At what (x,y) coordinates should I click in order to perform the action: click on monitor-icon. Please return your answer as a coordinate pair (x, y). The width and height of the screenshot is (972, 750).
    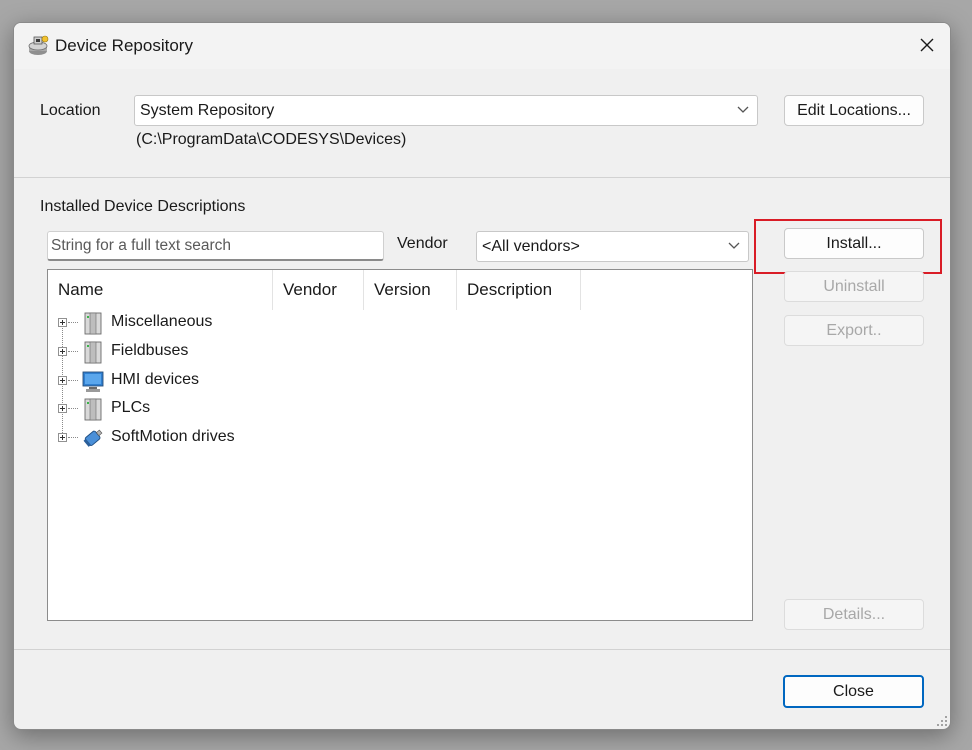
    Looking at the image, I should click on (93, 381).